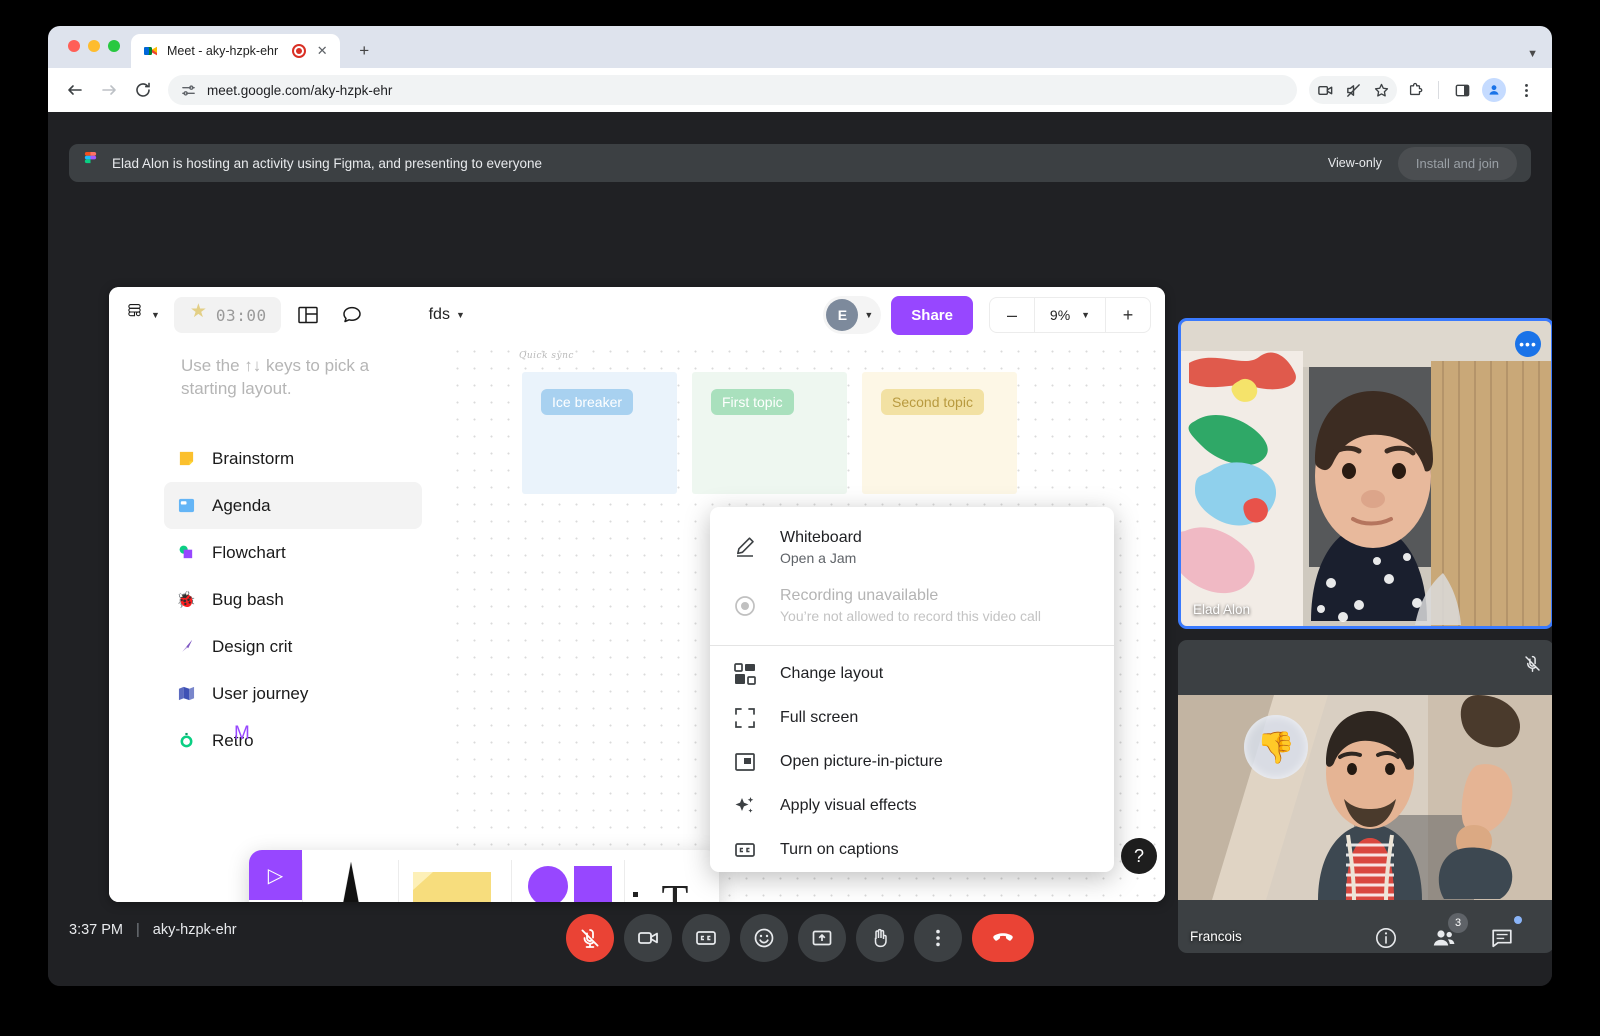 This screenshot has width=1600, height=1036. What do you see at coordinates (1502, 938) in the screenshot?
I see `chat-button` at bounding box center [1502, 938].